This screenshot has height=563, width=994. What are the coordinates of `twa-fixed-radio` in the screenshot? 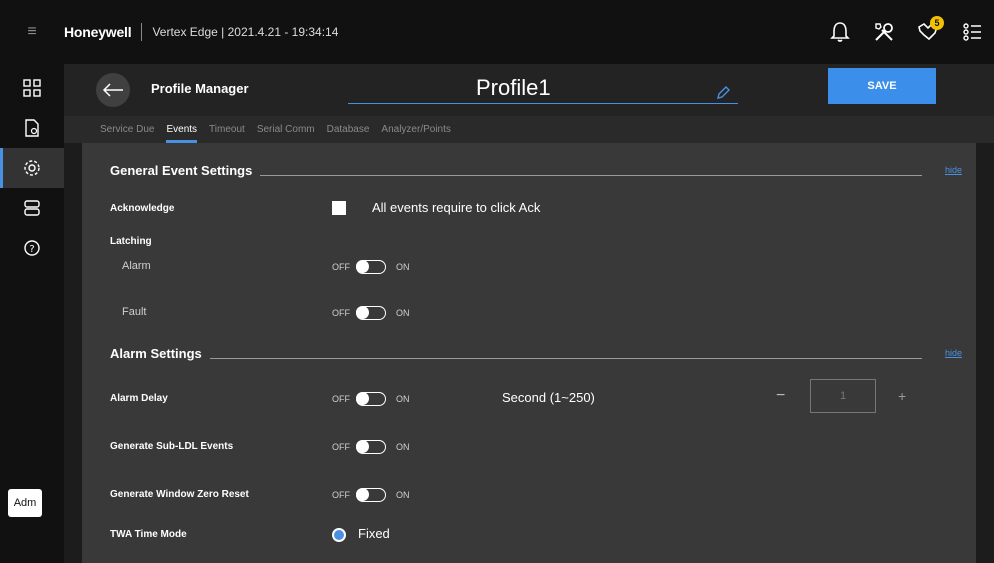 It's located at (339, 535).